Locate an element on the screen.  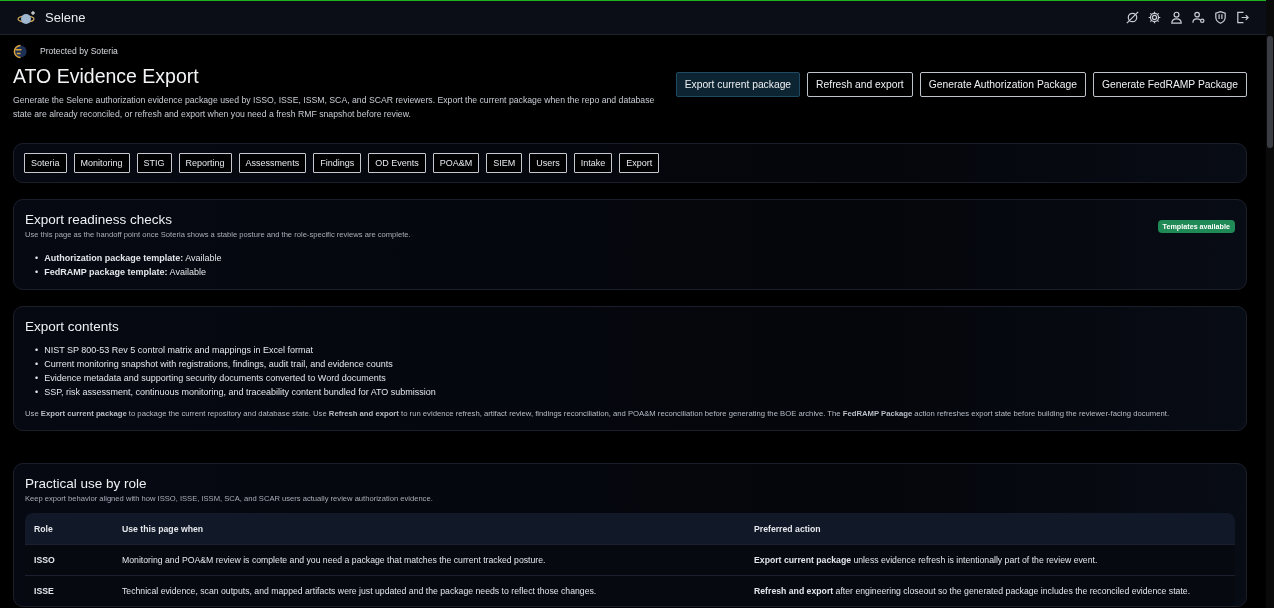
table-cell: Refresh and export after engineering closeout so the generated package includes the reconciled evidence state. is located at coordinates (990, 590).